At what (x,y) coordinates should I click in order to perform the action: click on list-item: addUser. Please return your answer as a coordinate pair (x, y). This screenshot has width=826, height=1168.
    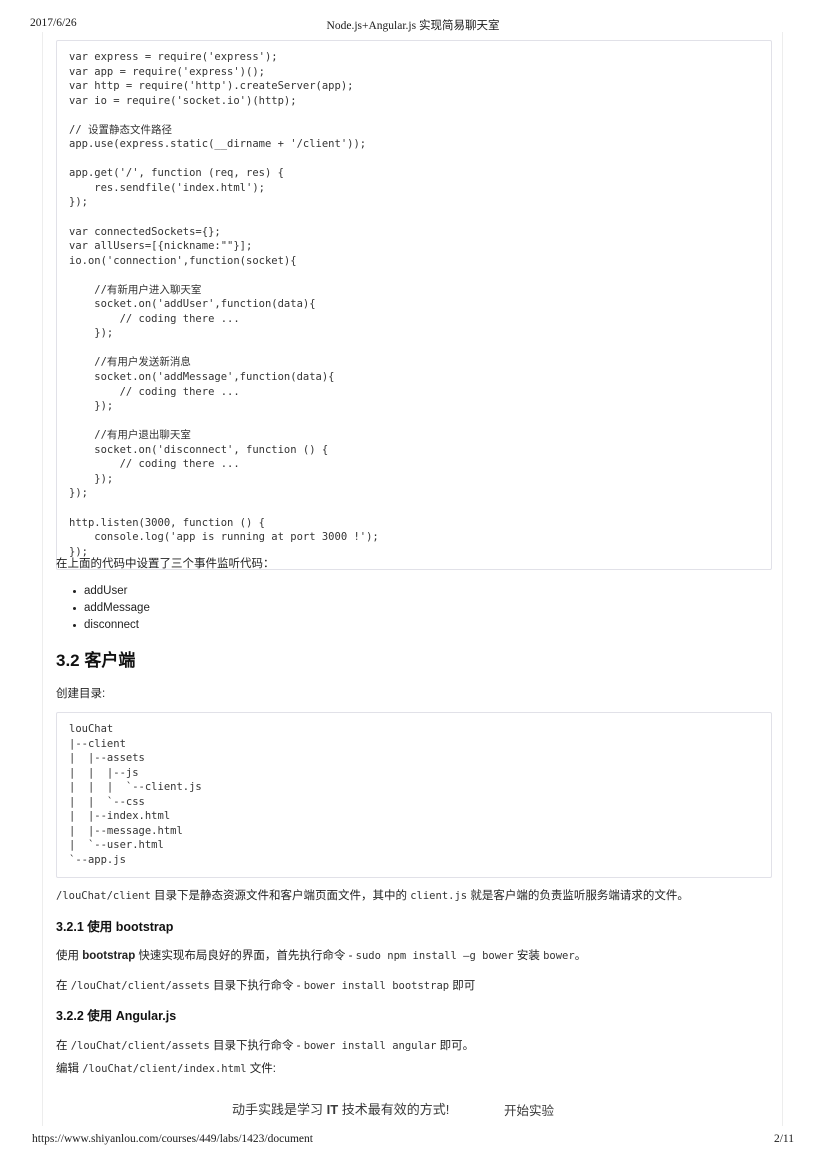
    Looking at the image, I should click on (278, 591).